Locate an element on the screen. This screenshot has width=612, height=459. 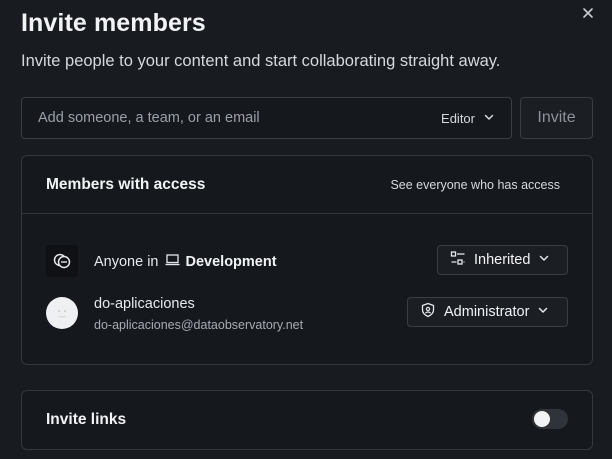
group-access-text: Anyone in Development is located at coordinates (185, 262).